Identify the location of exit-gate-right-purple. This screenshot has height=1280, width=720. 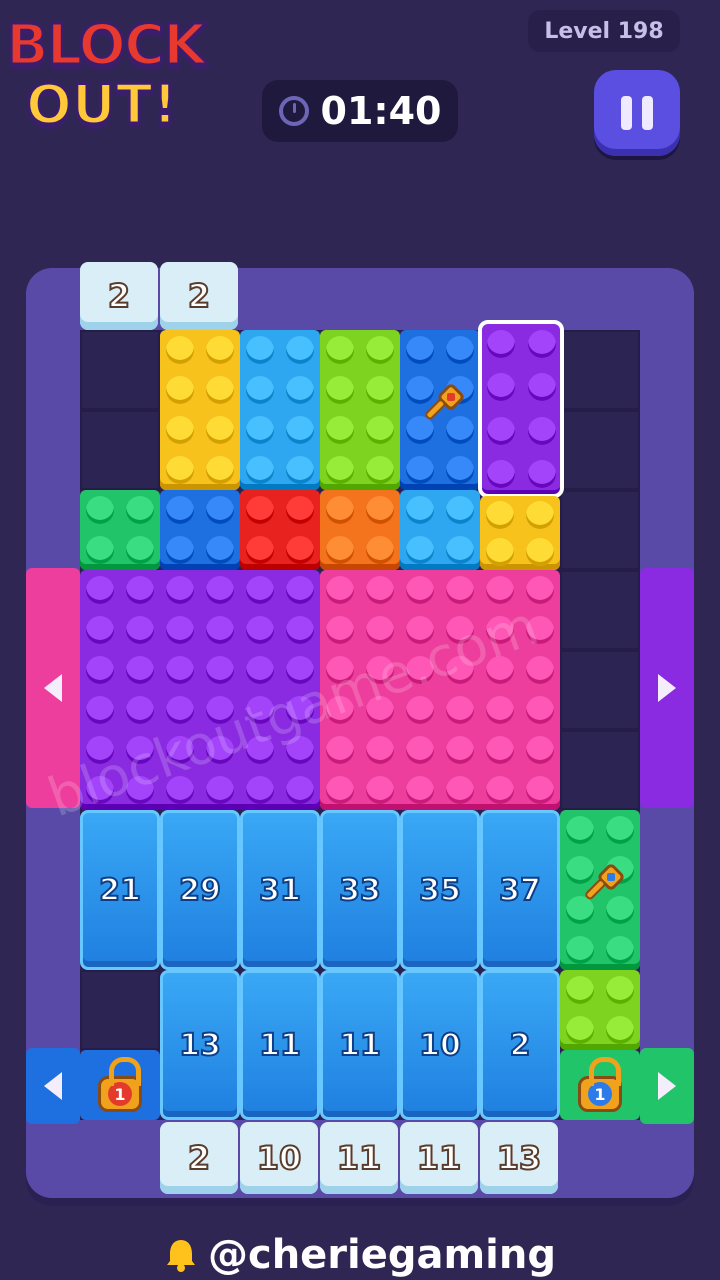
(667, 688).